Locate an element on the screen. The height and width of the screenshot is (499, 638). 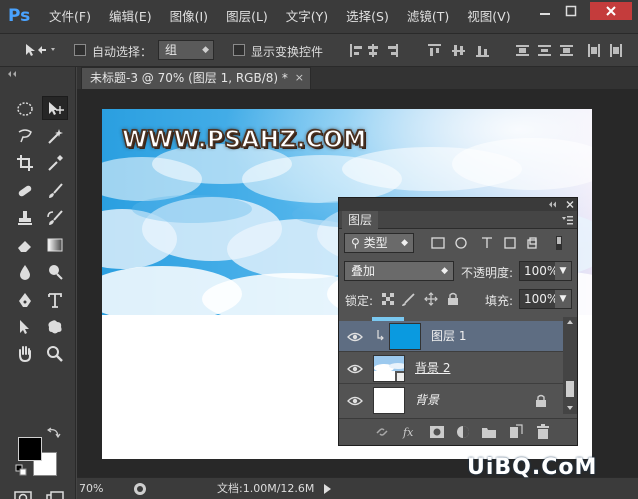
pen-icon is located at coordinates (25, 300).